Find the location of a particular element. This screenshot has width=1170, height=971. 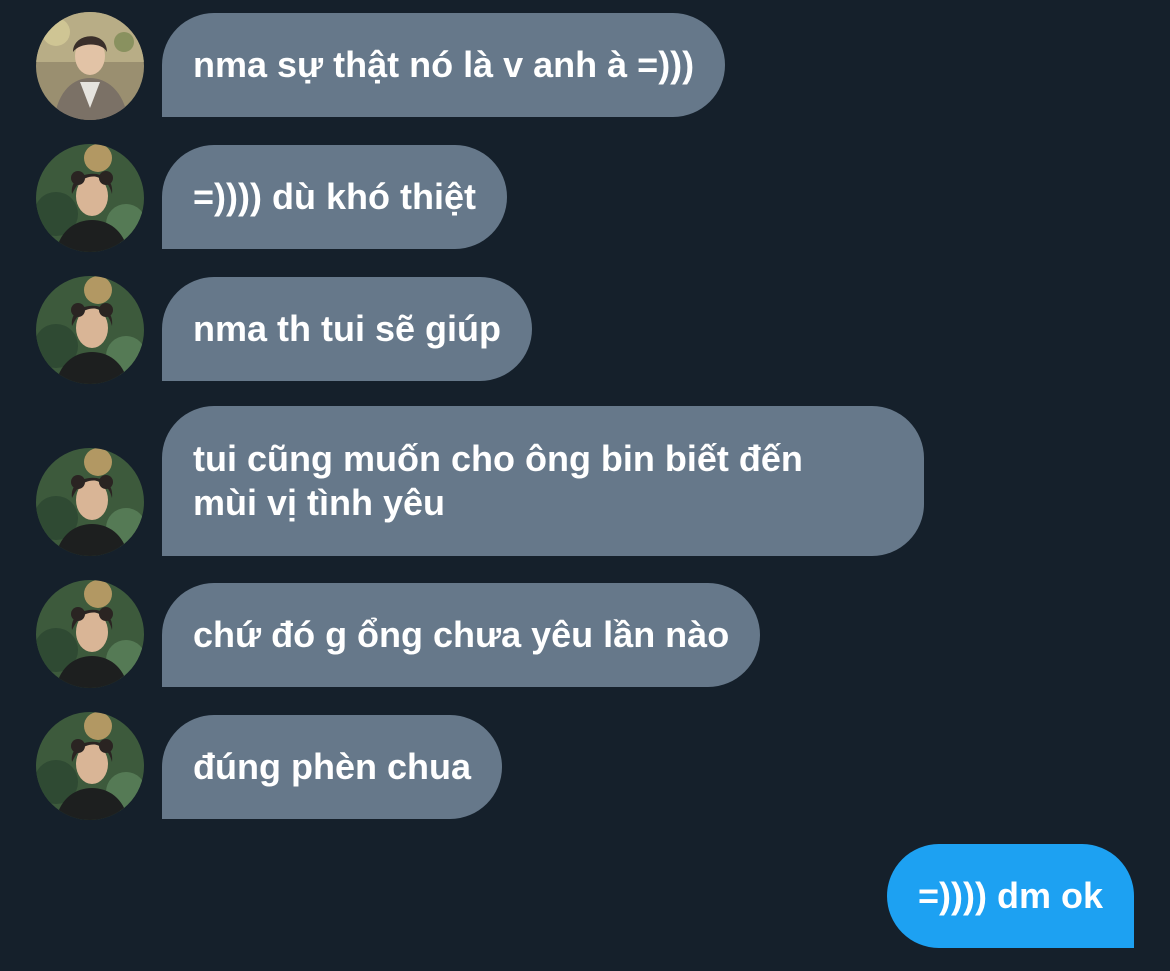

message-bubble-incoming: =)))) dù khó thiệt is located at coordinates (334, 197).